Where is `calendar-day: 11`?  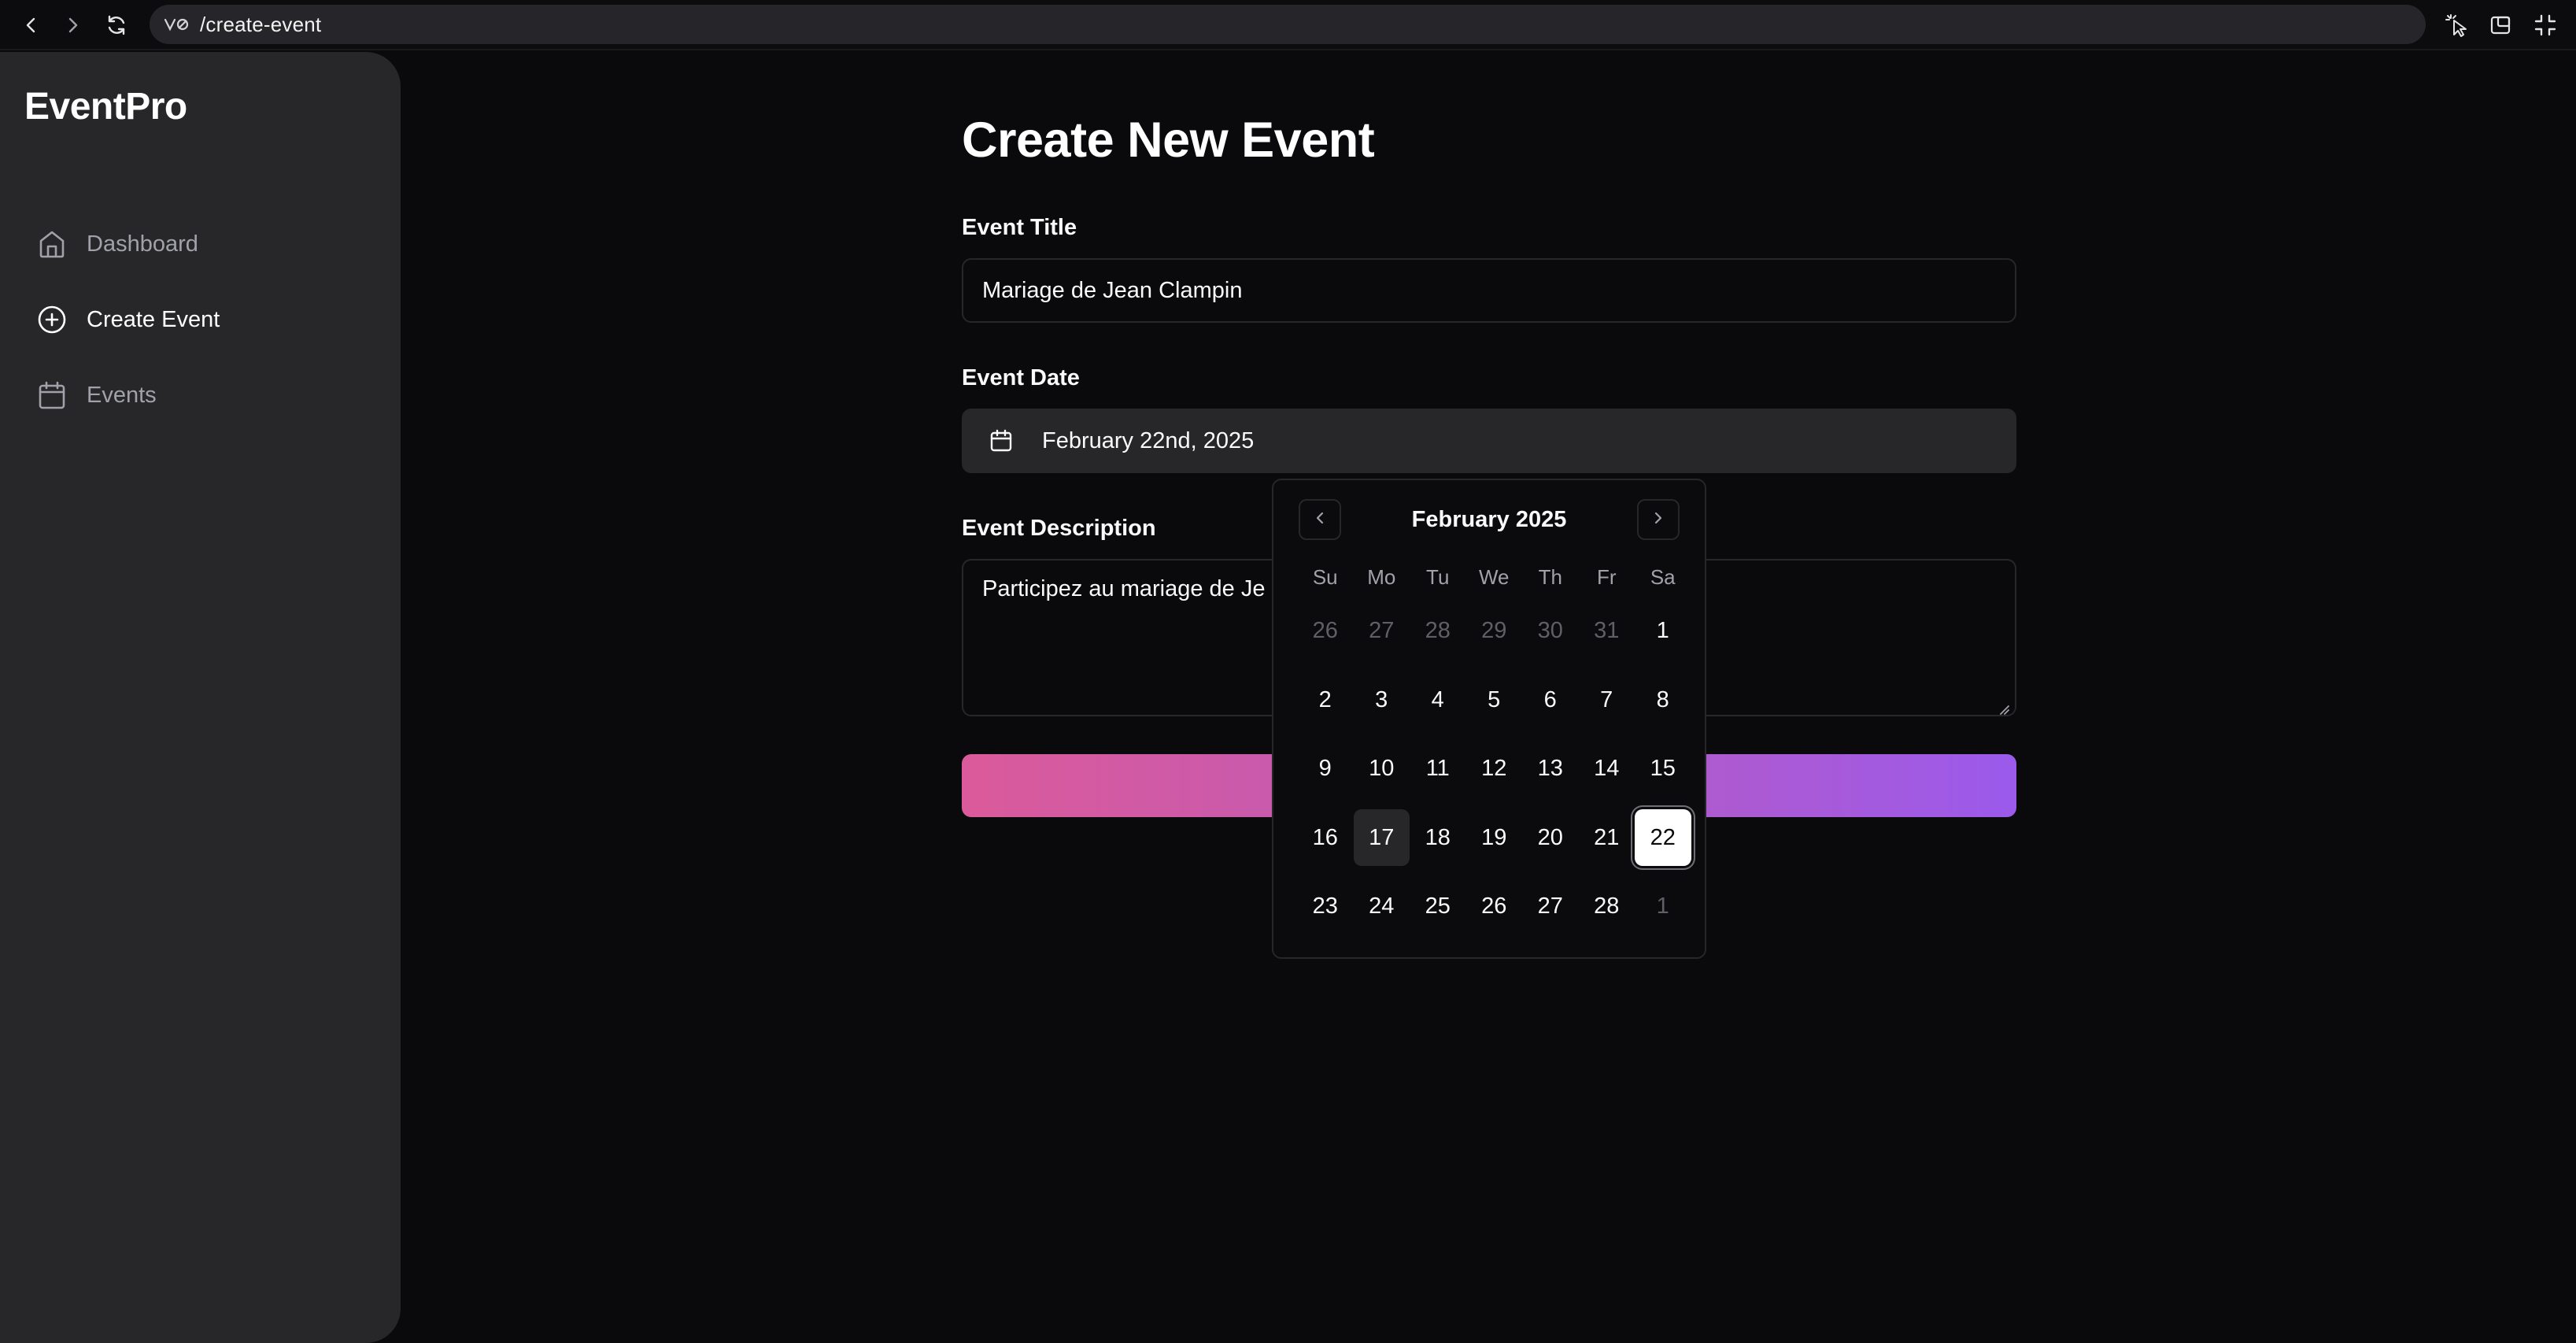
calendar-day: 11 is located at coordinates (1438, 769).